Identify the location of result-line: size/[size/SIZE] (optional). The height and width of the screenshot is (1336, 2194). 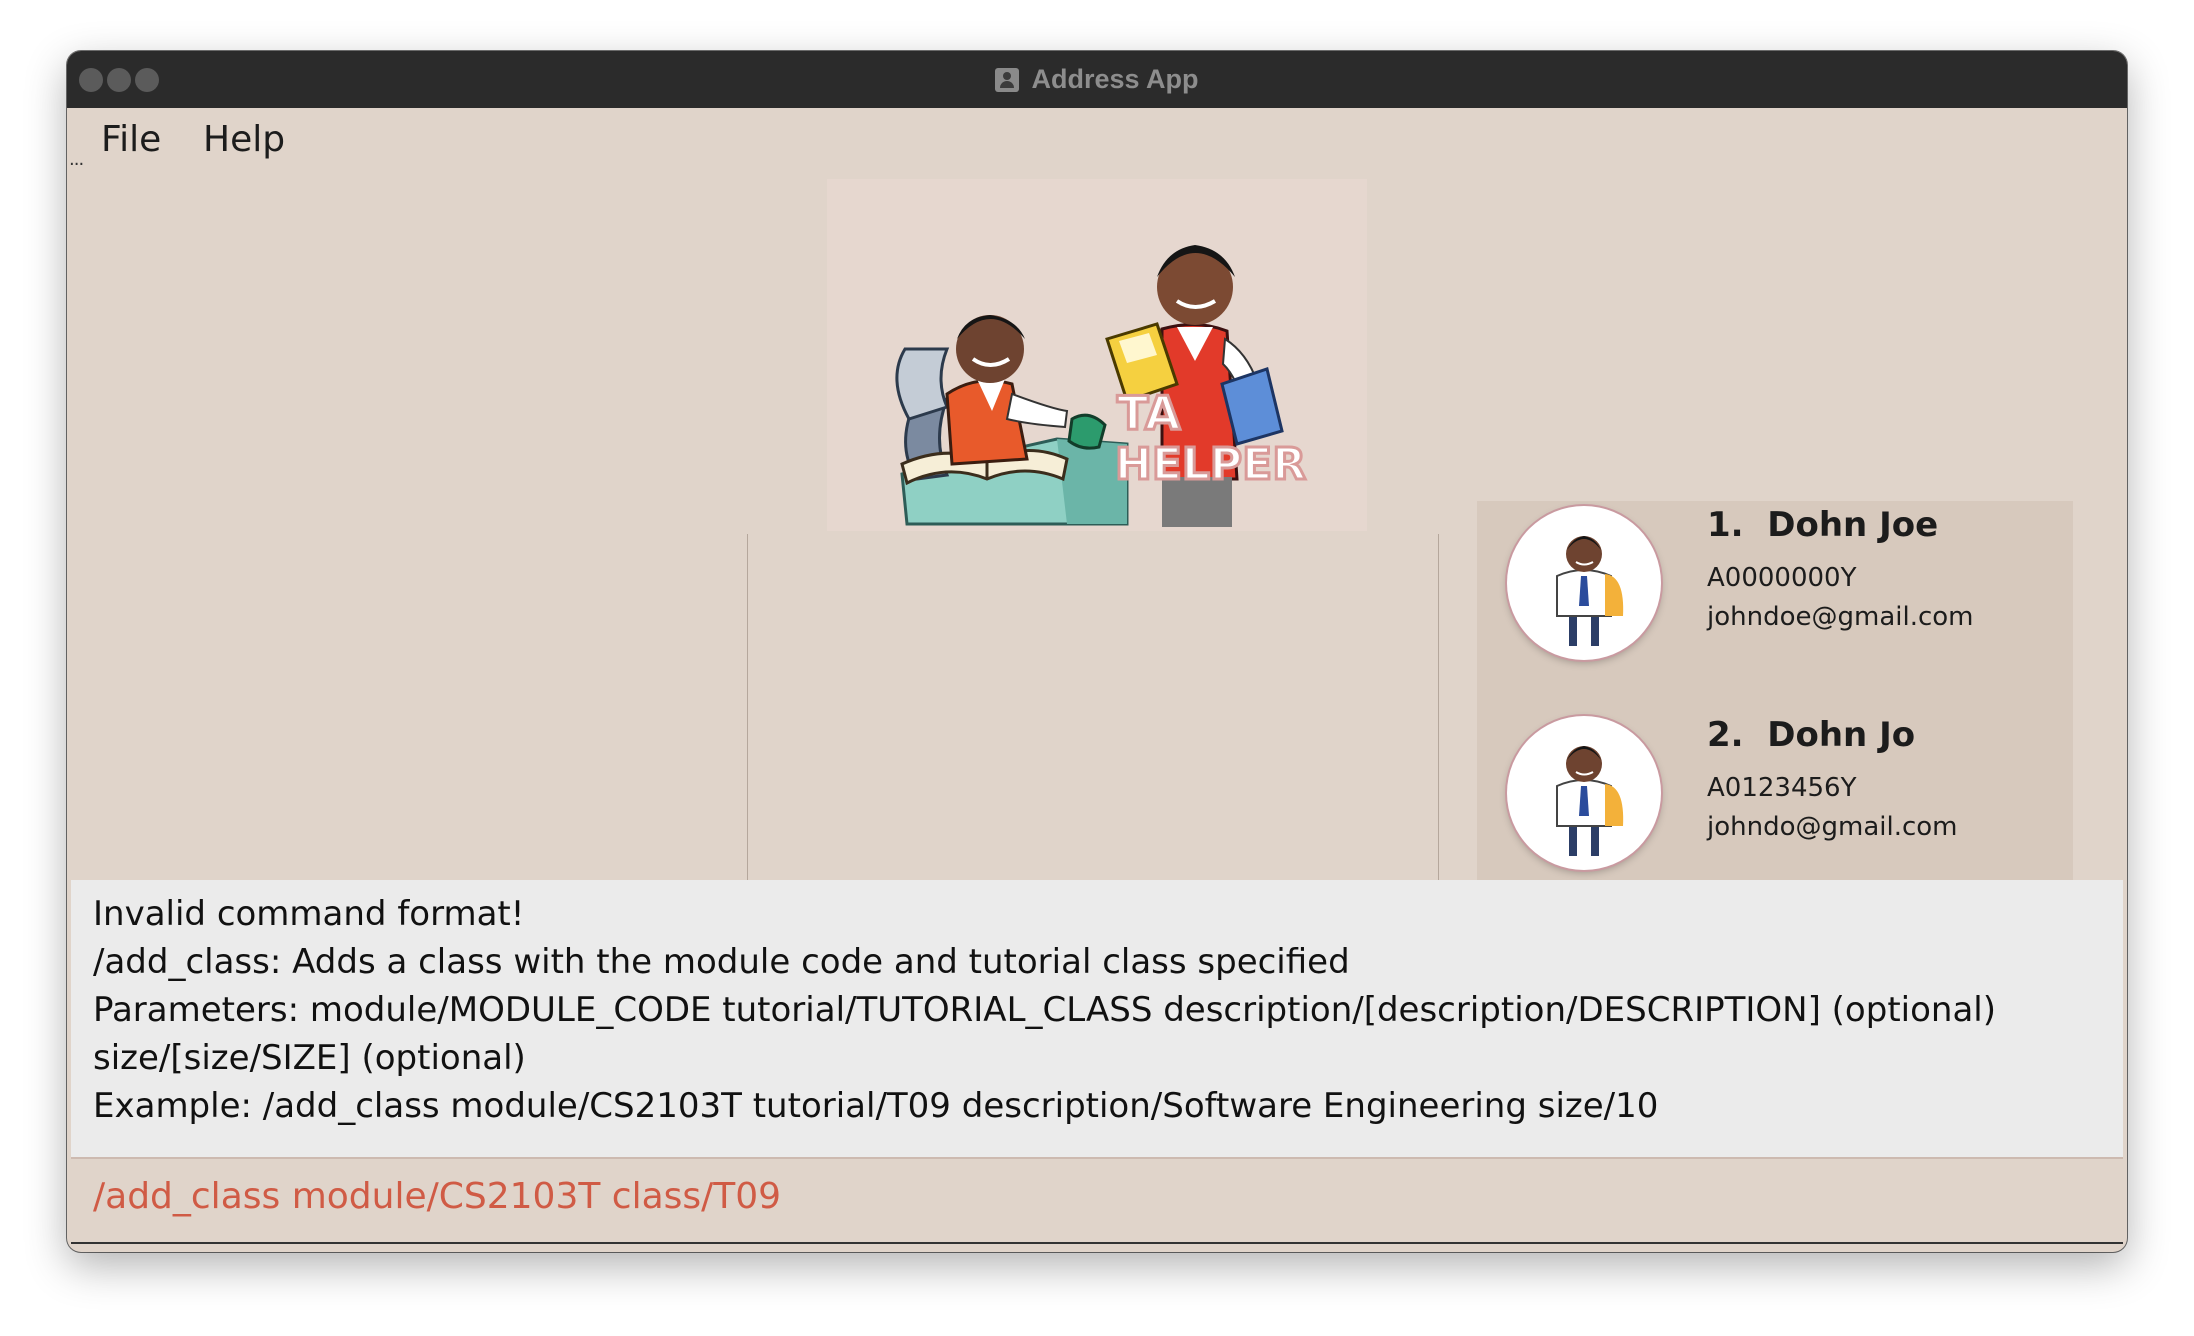
(309, 1058).